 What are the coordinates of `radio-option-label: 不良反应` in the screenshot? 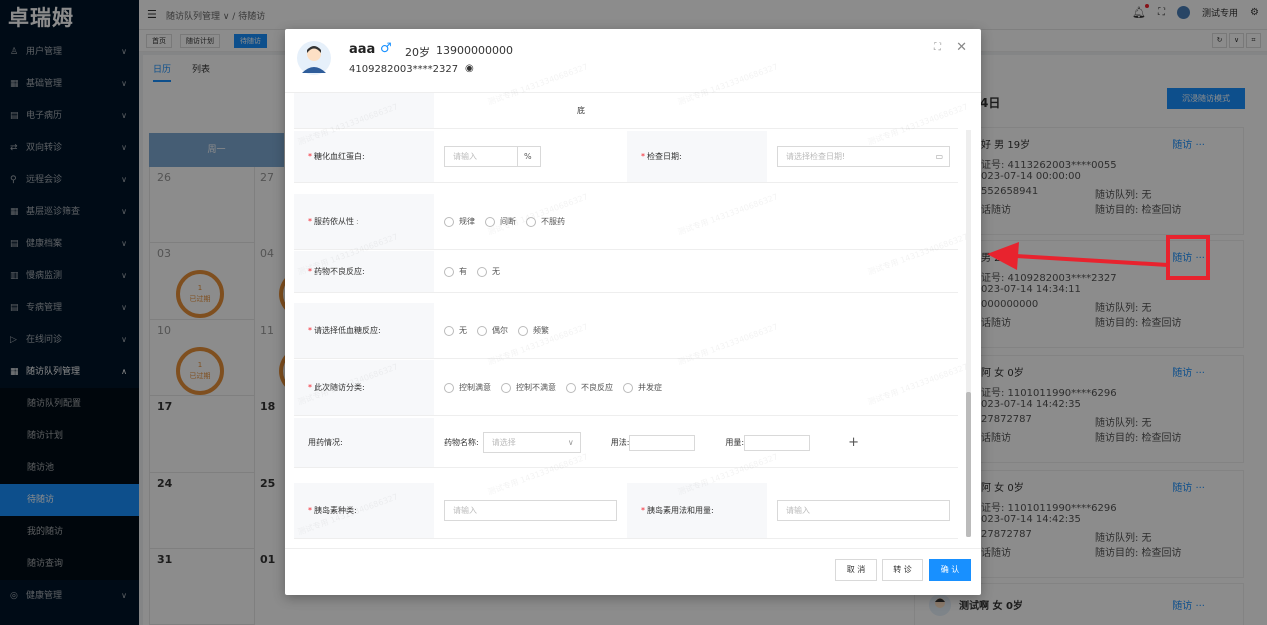 It's located at (597, 387).